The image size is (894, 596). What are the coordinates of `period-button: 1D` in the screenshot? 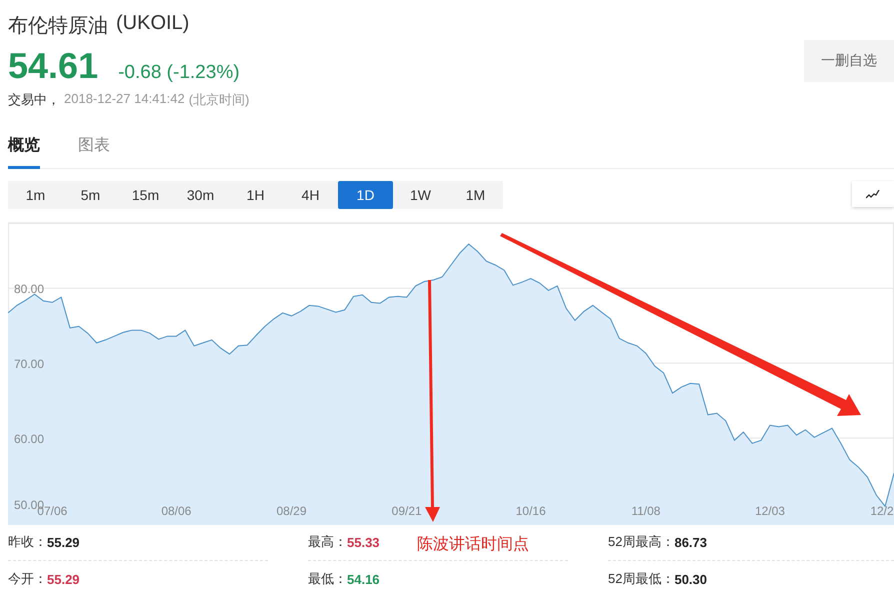 It's located at (365, 195).